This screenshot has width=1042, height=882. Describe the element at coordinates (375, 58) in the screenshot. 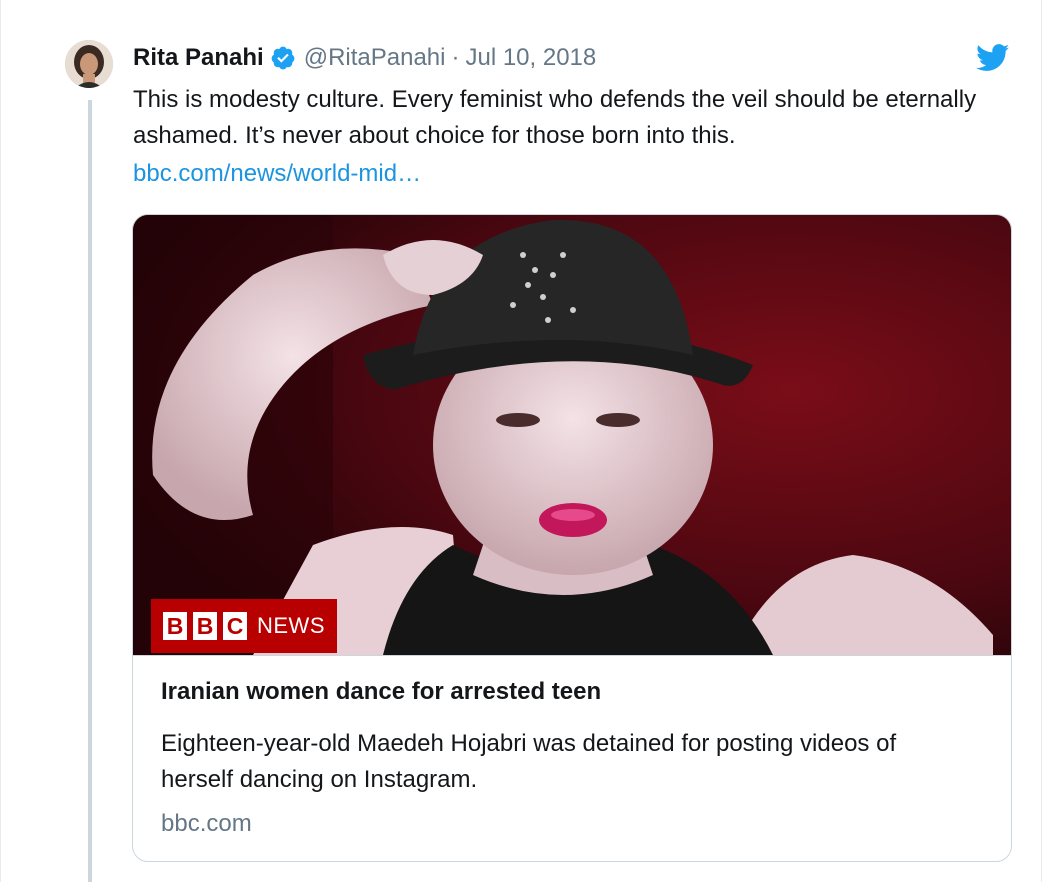

I see `author-handle: @RitaPanahi` at that location.